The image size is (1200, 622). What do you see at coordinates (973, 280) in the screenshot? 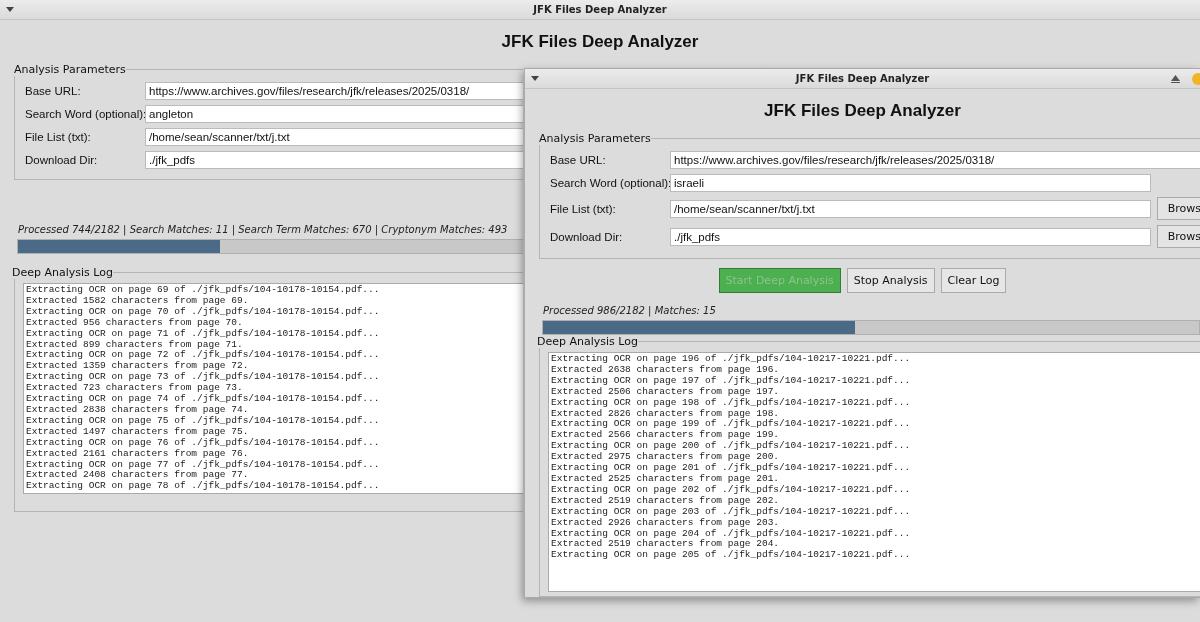
I see `action-button: Clear Log` at bounding box center [973, 280].